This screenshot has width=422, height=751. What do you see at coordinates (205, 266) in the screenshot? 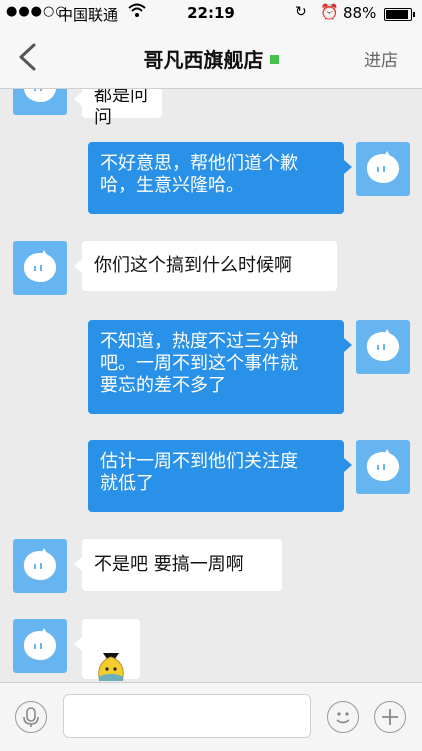
I see `message-bubble-incoming: 你们这个搞到什么时候啊` at bounding box center [205, 266].